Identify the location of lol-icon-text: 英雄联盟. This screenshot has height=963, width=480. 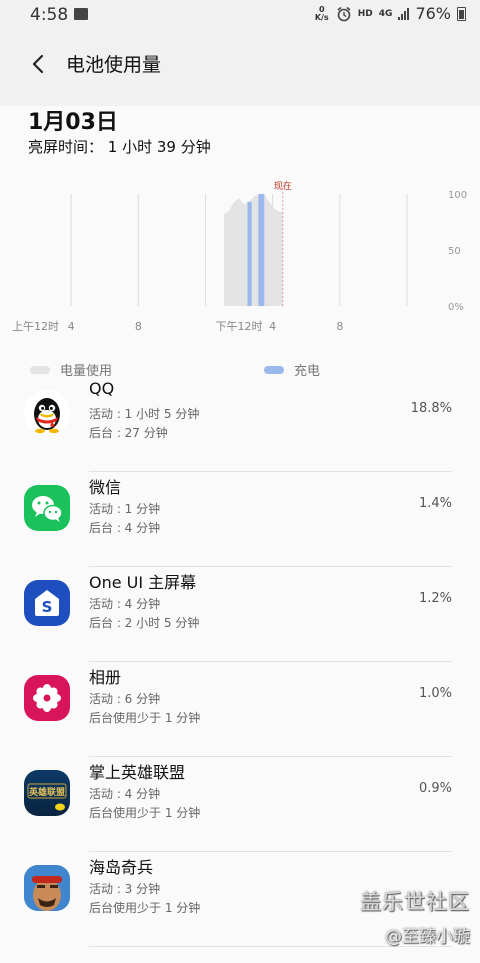
(46, 792).